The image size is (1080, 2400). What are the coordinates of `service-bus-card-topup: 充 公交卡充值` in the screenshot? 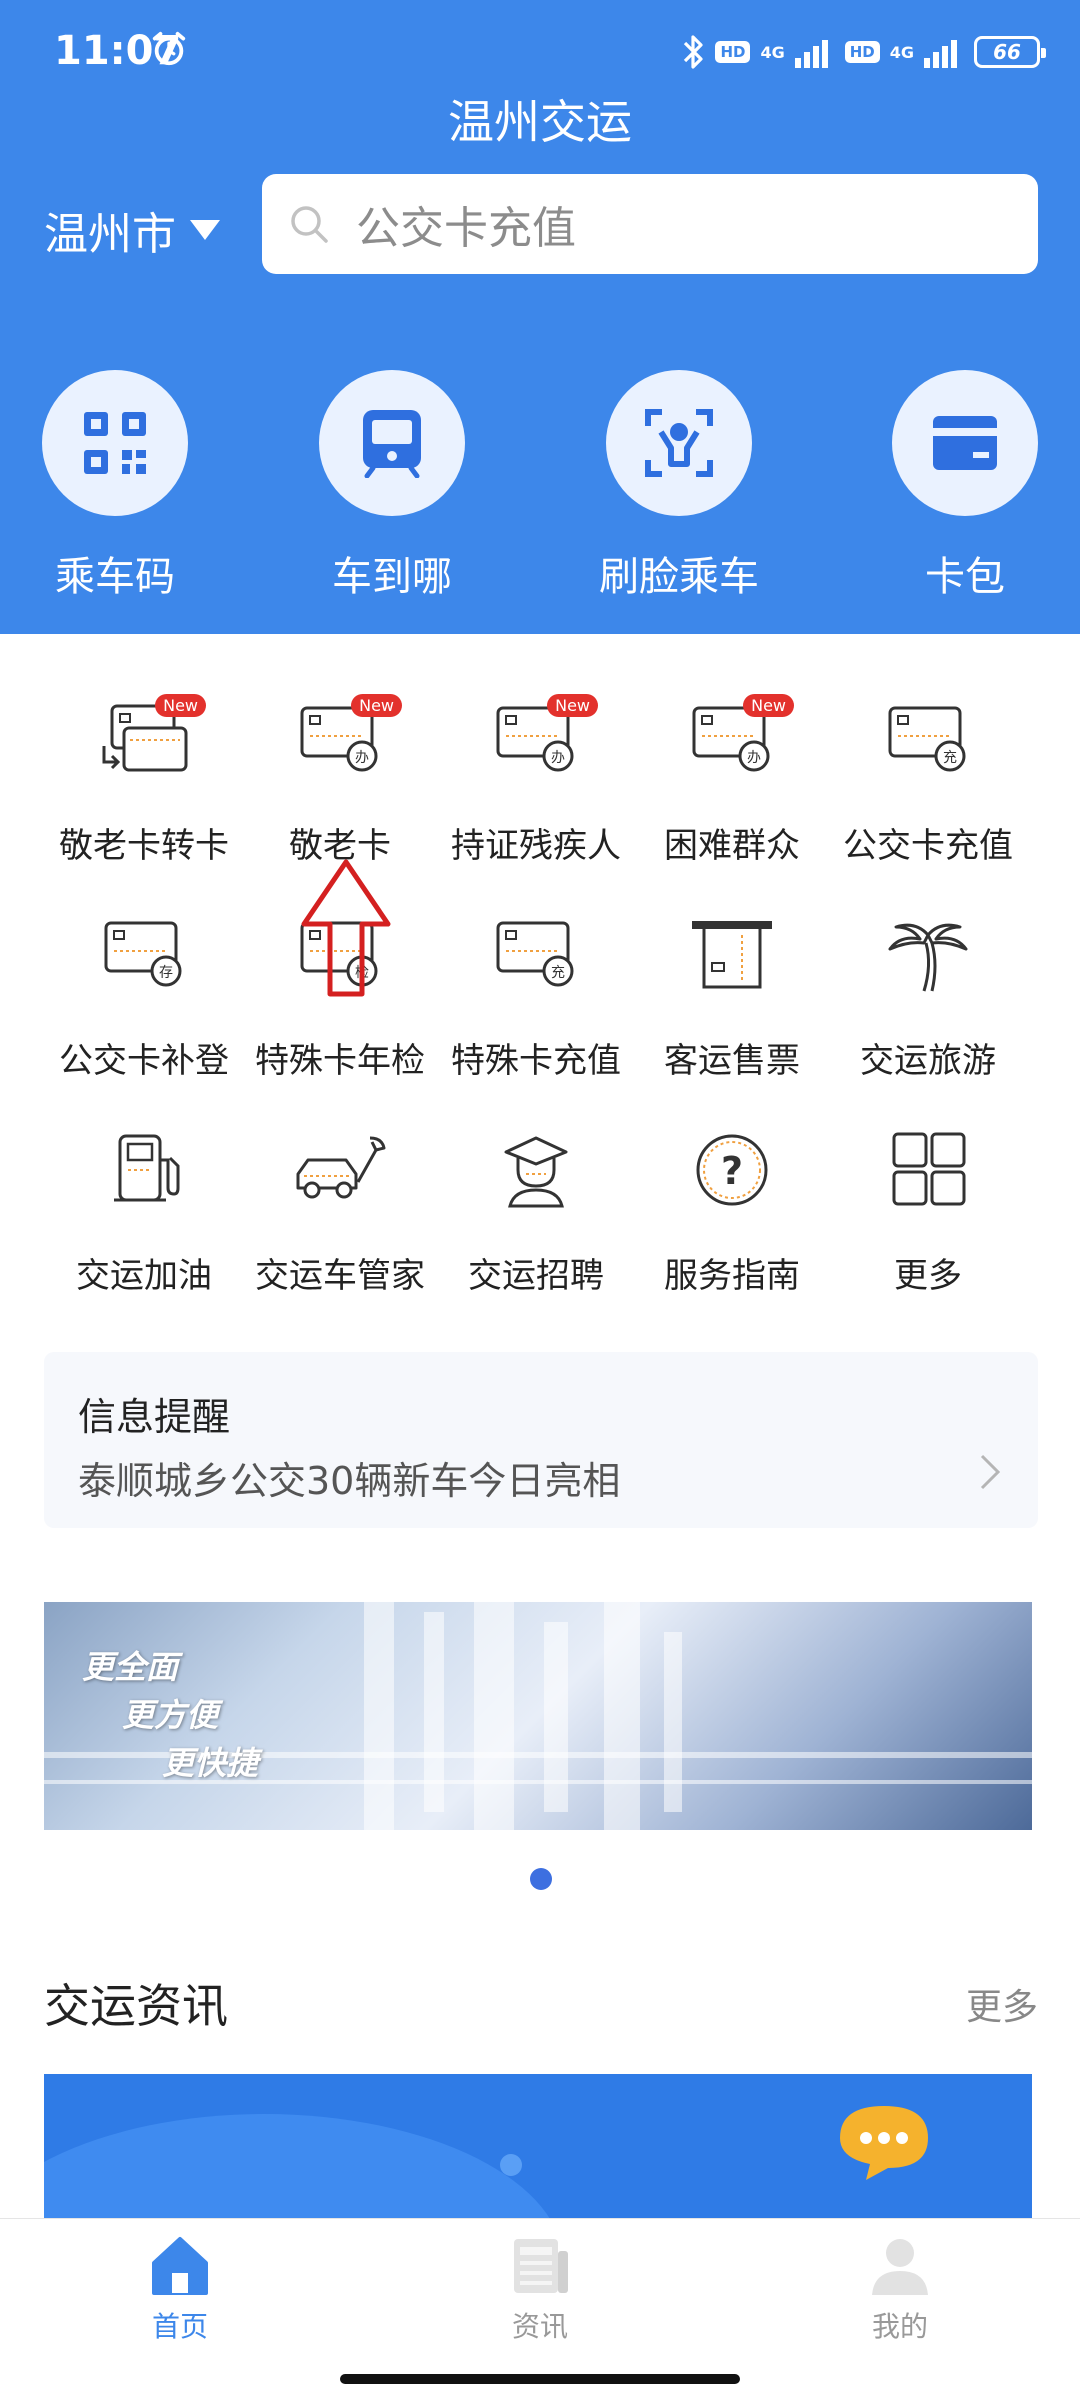 It's located at (928, 783).